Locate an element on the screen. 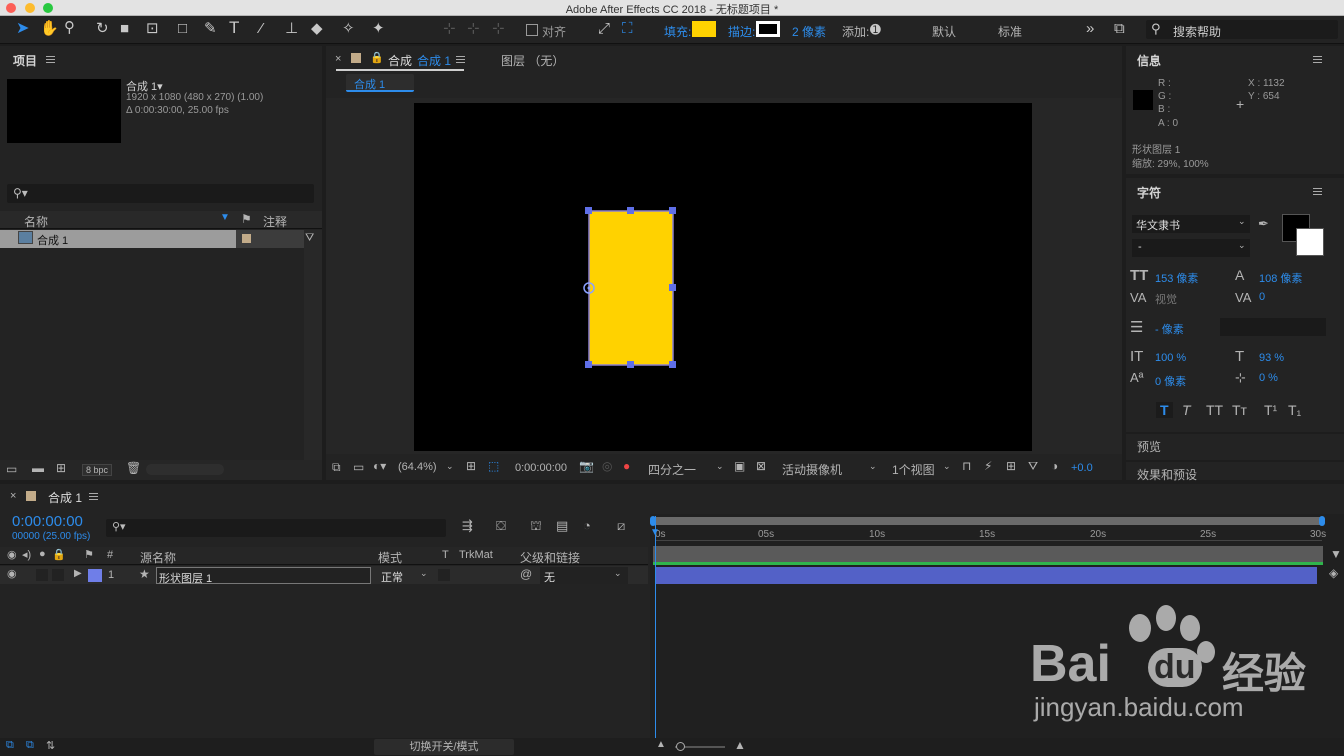 Image resolution: width=1344 pixels, height=756 pixels. zoom-dropdown: (64.4%) is located at coordinates (417, 467).